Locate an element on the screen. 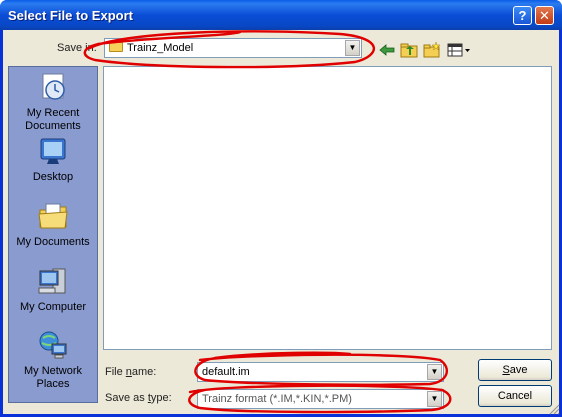 This screenshot has width=562, height=417. save-as-type-dropdown: Trainz format (*.IM,*.KIN,*.PM) ▼ is located at coordinates (320, 399).